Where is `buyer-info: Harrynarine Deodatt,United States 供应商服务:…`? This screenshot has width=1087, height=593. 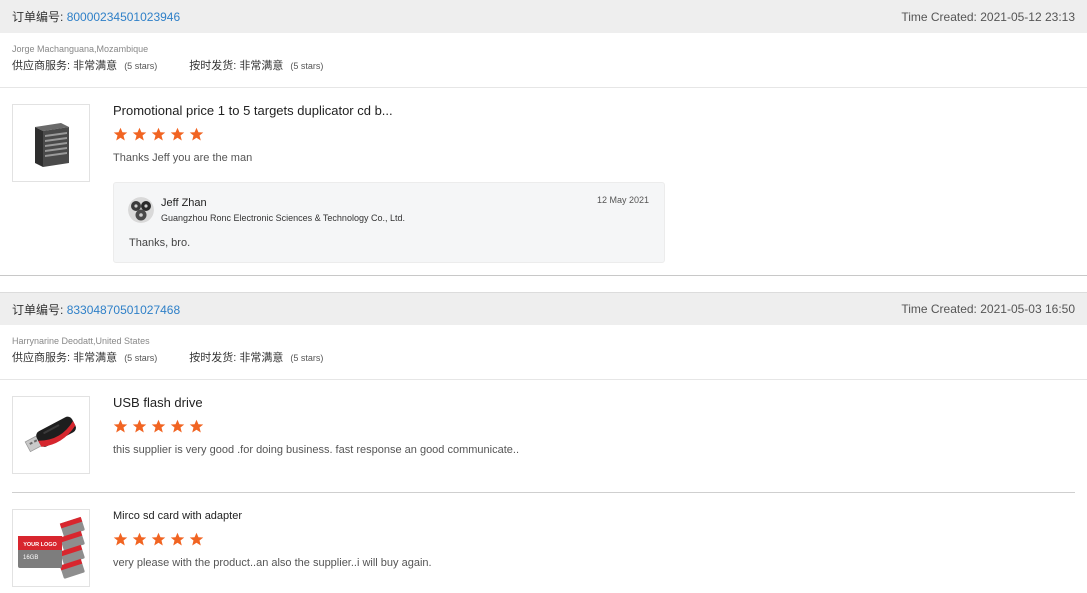 buyer-info: Harrynarine Deodatt,United States 供应商服务:… is located at coordinates (543, 352).